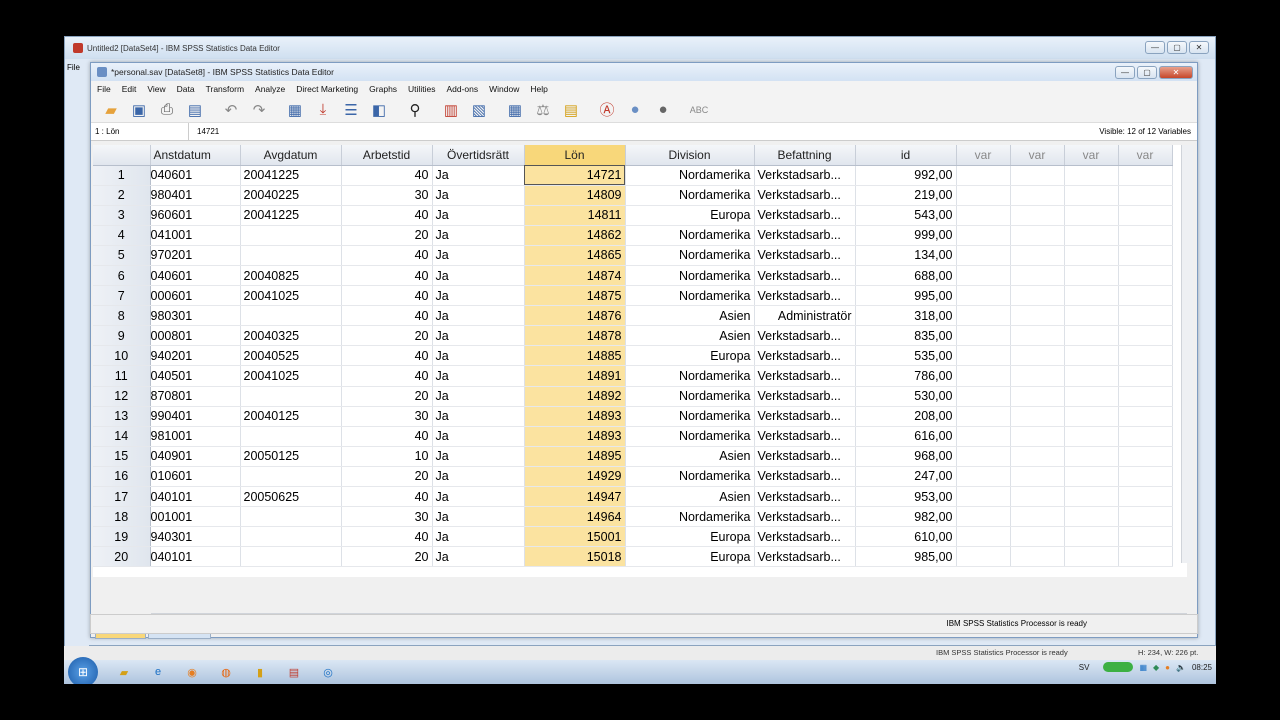 This screenshot has height=720, width=1280. What do you see at coordinates (226, 672) in the screenshot?
I see `firefox-taskbar-icon: ◍` at bounding box center [226, 672].